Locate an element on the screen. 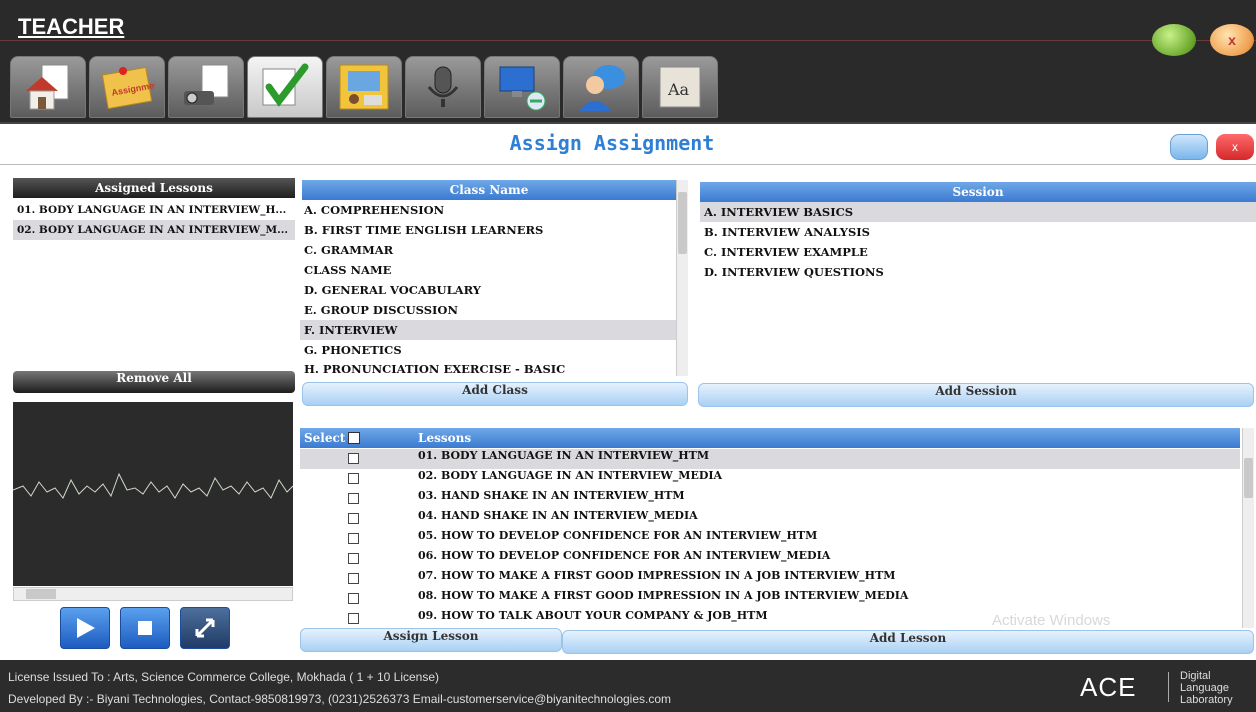 This screenshot has width=1256, height=712. lessons-scroll-thumb is located at coordinates (1248, 478).